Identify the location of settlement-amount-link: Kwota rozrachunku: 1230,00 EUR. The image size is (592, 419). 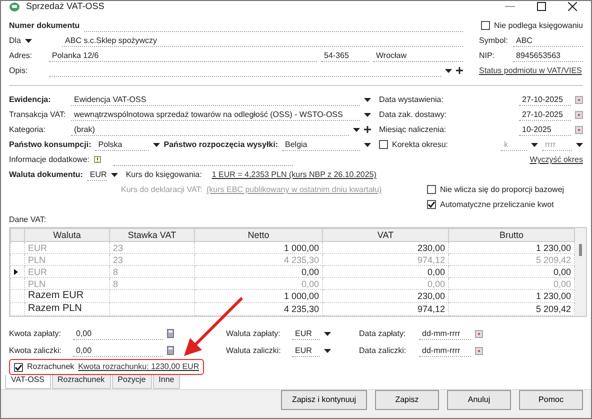
(139, 367).